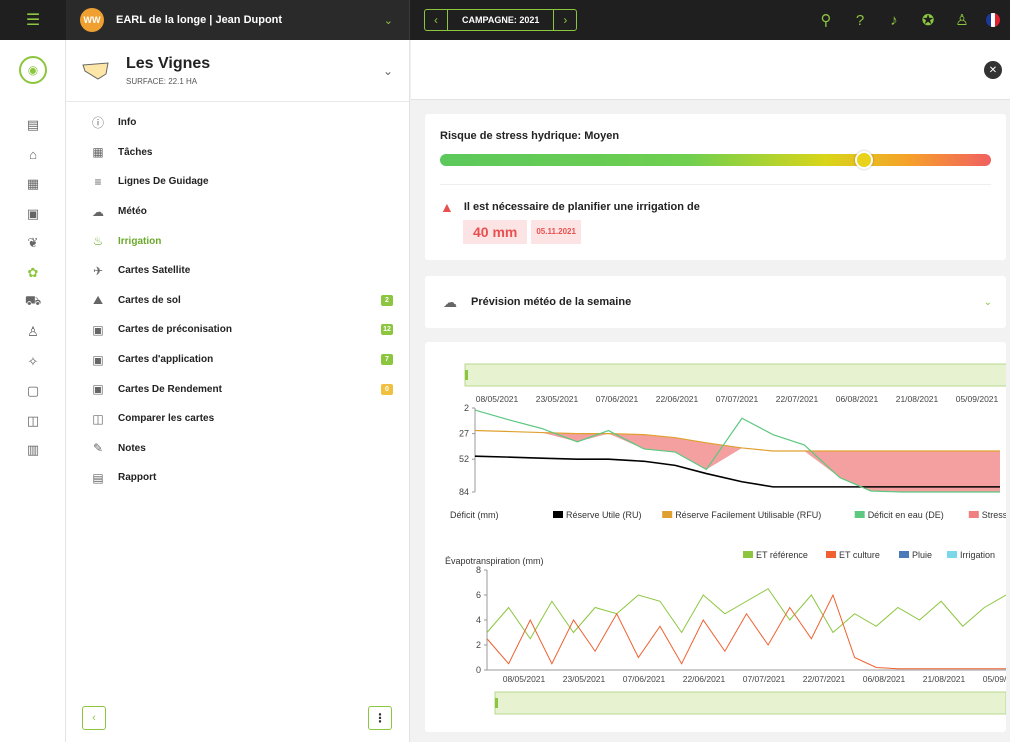  Describe the element at coordinates (782, 555) in the screenshot. I see `legend-label: ET référence` at that location.